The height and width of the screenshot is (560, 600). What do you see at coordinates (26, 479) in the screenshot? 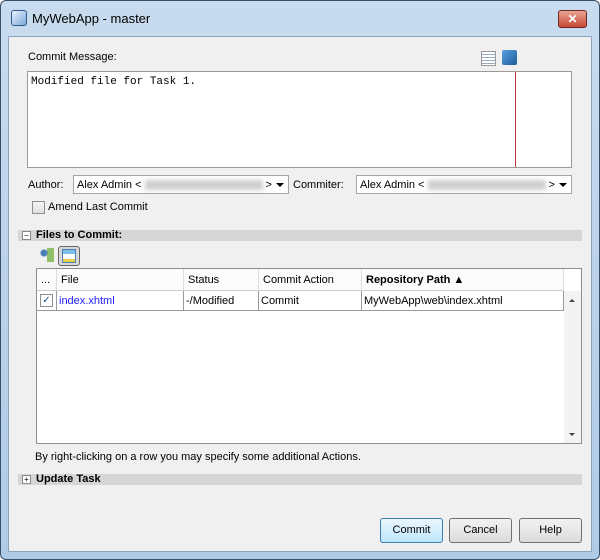
I see `expand-icon: +` at bounding box center [26, 479].